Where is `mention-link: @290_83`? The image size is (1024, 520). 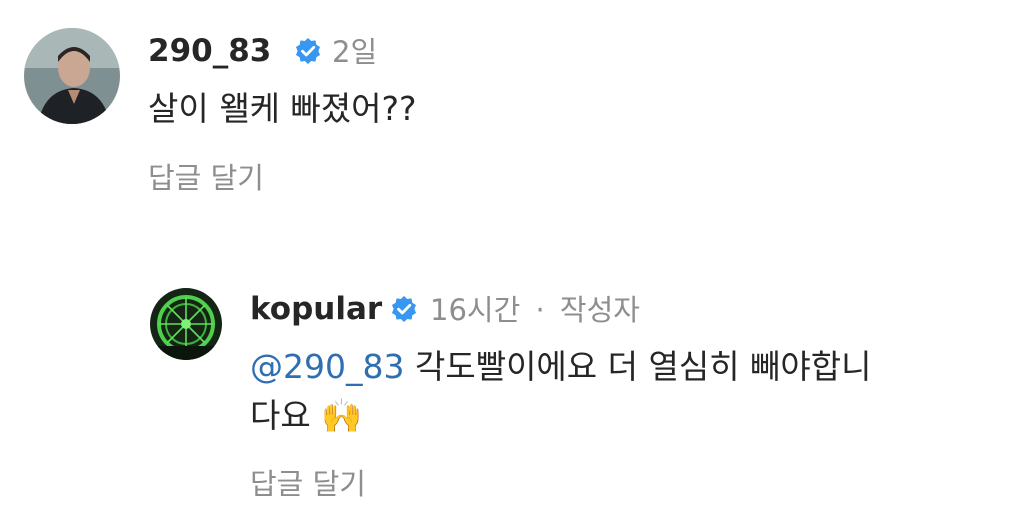 mention-link: @290_83 is located at coordinates (327, 366).